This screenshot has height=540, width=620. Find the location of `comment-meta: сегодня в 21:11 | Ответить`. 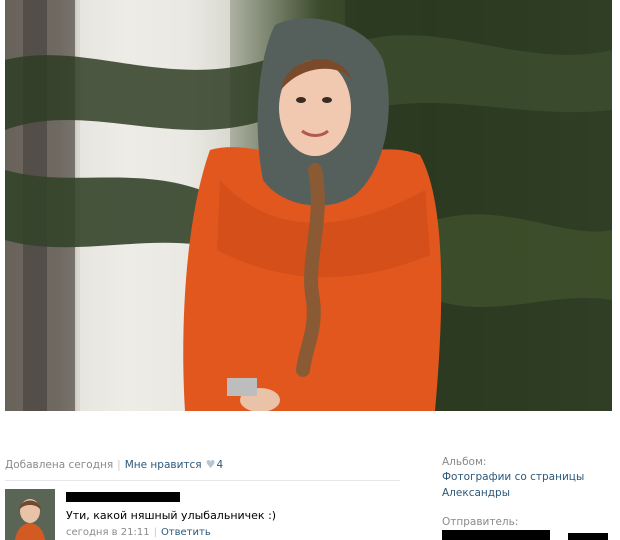

comment-meta: сегодня в 21:11 | Ответить is located at coordinates (138, 532).